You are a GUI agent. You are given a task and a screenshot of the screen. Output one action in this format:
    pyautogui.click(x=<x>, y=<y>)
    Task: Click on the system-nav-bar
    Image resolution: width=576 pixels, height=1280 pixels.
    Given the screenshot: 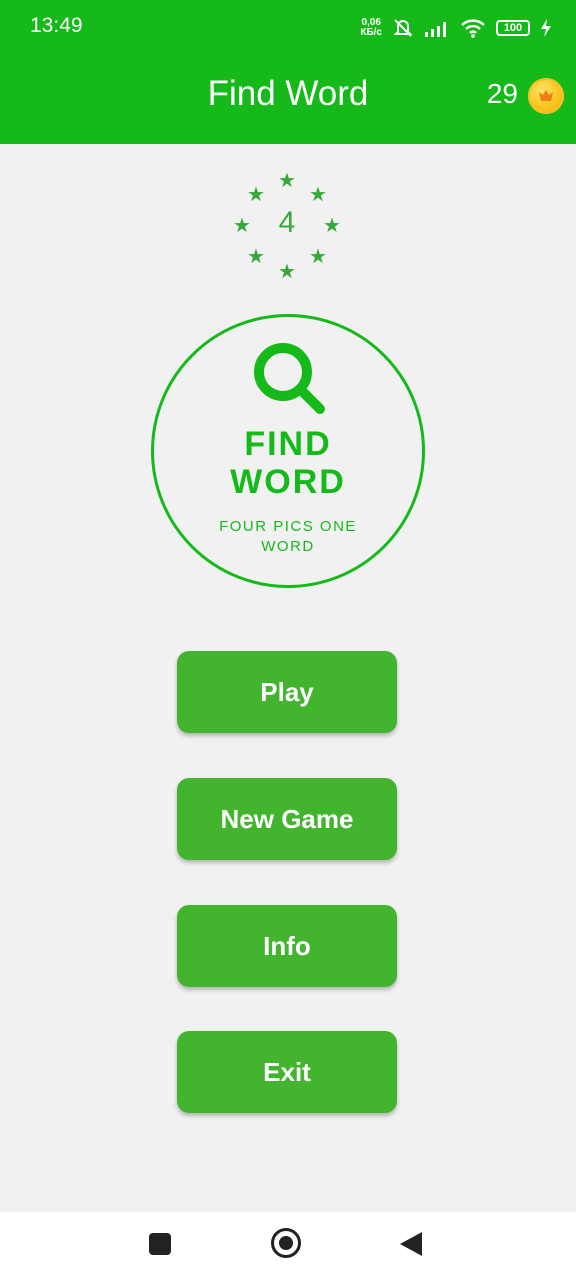 What is the action you would take?
    pyautogui.click(x=288, y=1246)
    